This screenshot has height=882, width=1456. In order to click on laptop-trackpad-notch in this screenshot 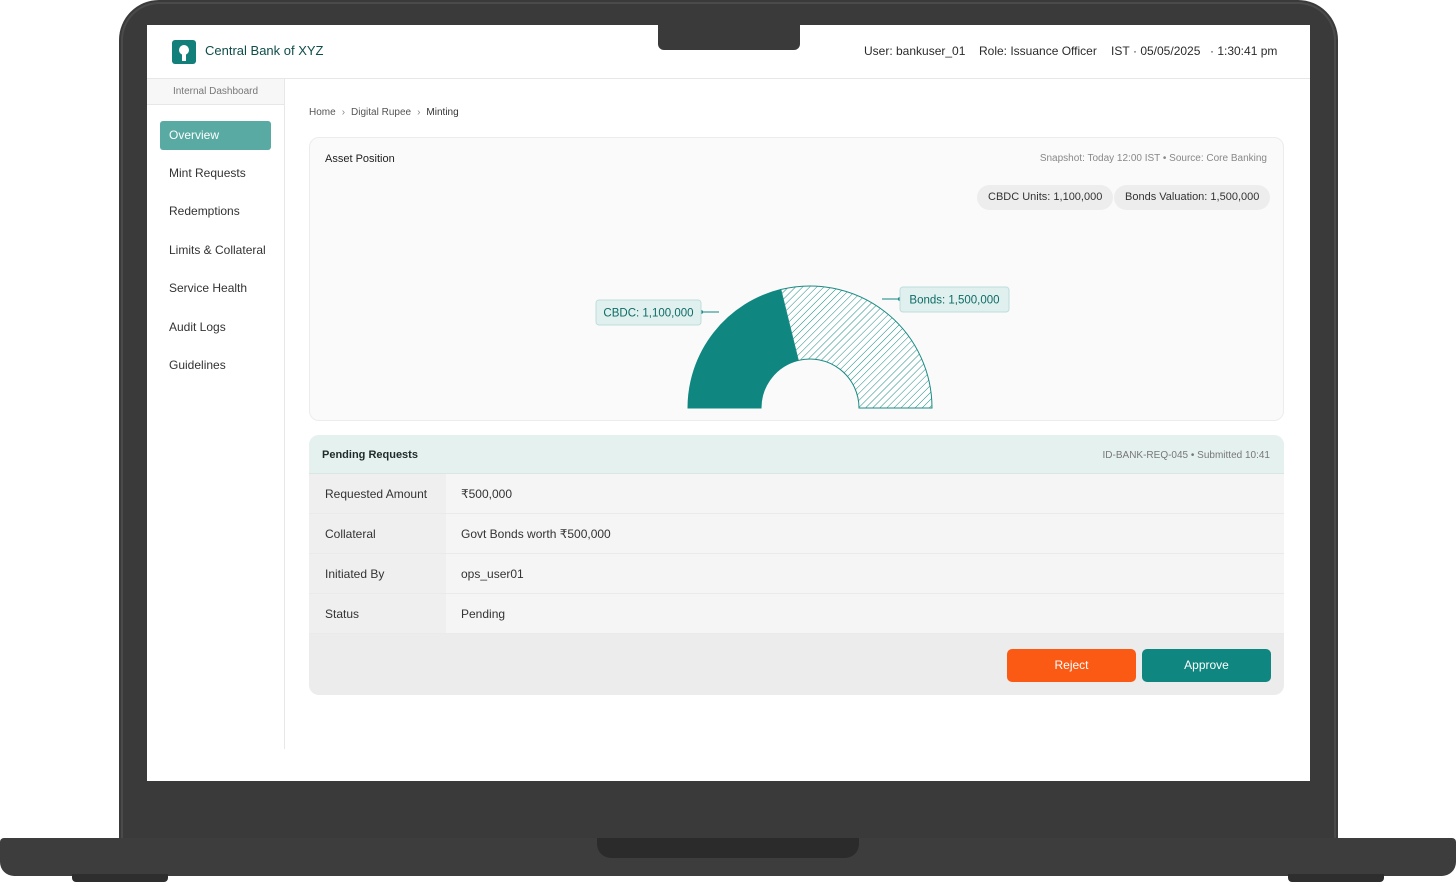, I will do `click(728, 848)`.